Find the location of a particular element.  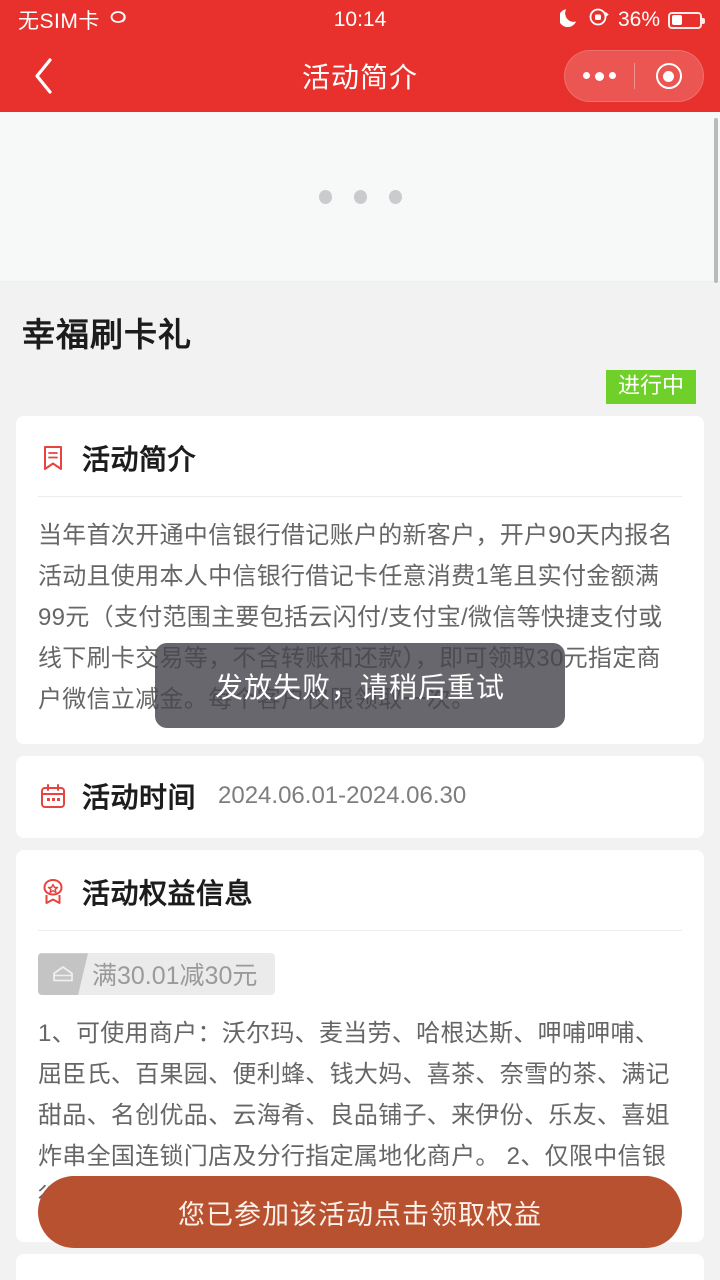

activity-title: 幸福刷卡礼 is located at coordinates (107, 334).